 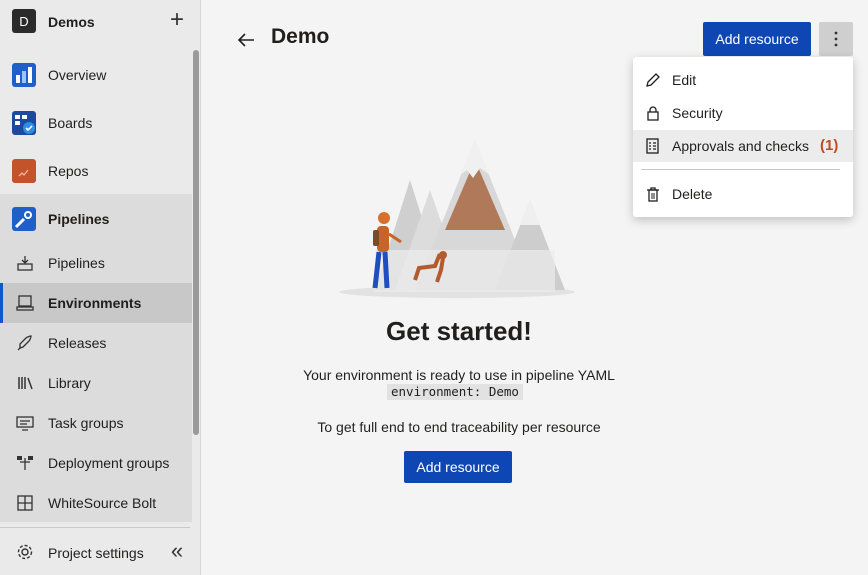 I want to click on mountains-illustration, so click(x=457, y=215).